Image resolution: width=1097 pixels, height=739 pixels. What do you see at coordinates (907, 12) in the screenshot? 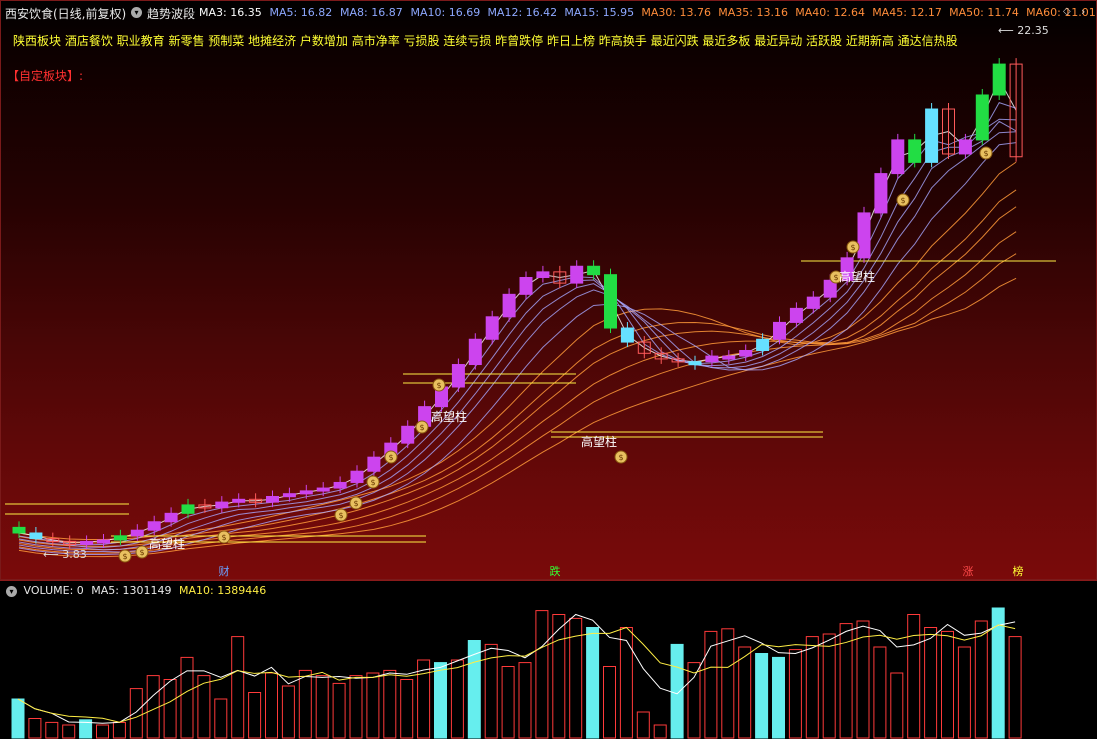
I see `ma-label-9: MA45: 12.17` at bounding box center [907, 12].